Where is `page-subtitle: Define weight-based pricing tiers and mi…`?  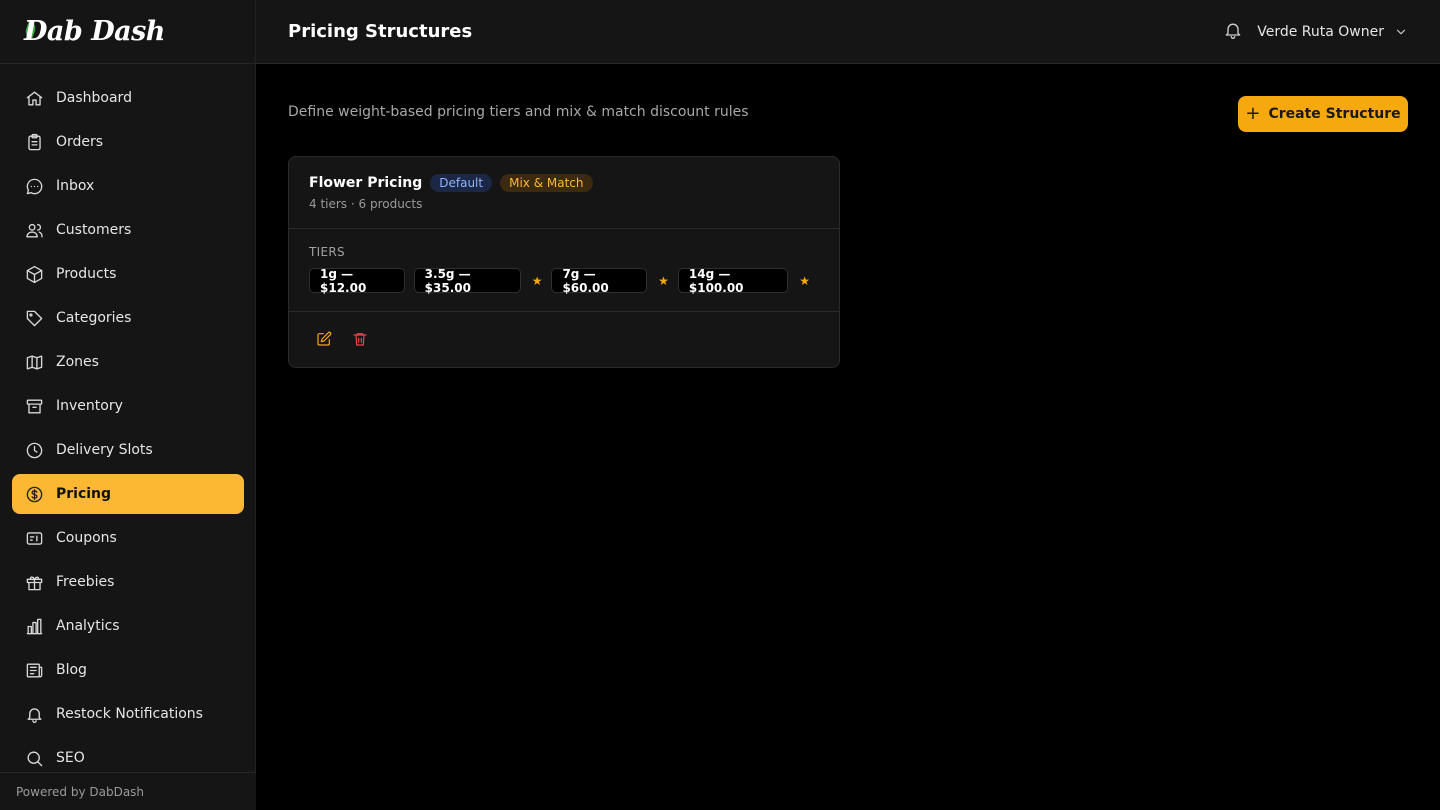
page-subtitle: Define weight-based pricing tiers and mi… is located at coordinates (518, 112).